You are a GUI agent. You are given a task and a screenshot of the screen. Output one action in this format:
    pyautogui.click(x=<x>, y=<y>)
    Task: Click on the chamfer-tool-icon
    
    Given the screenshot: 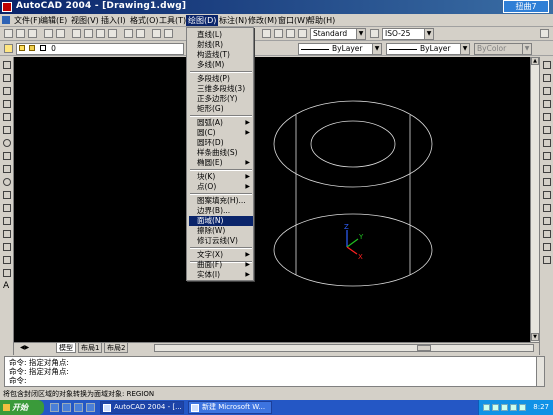 What is the action you would take?
    pyautogui.click(x=547, y=234)
    